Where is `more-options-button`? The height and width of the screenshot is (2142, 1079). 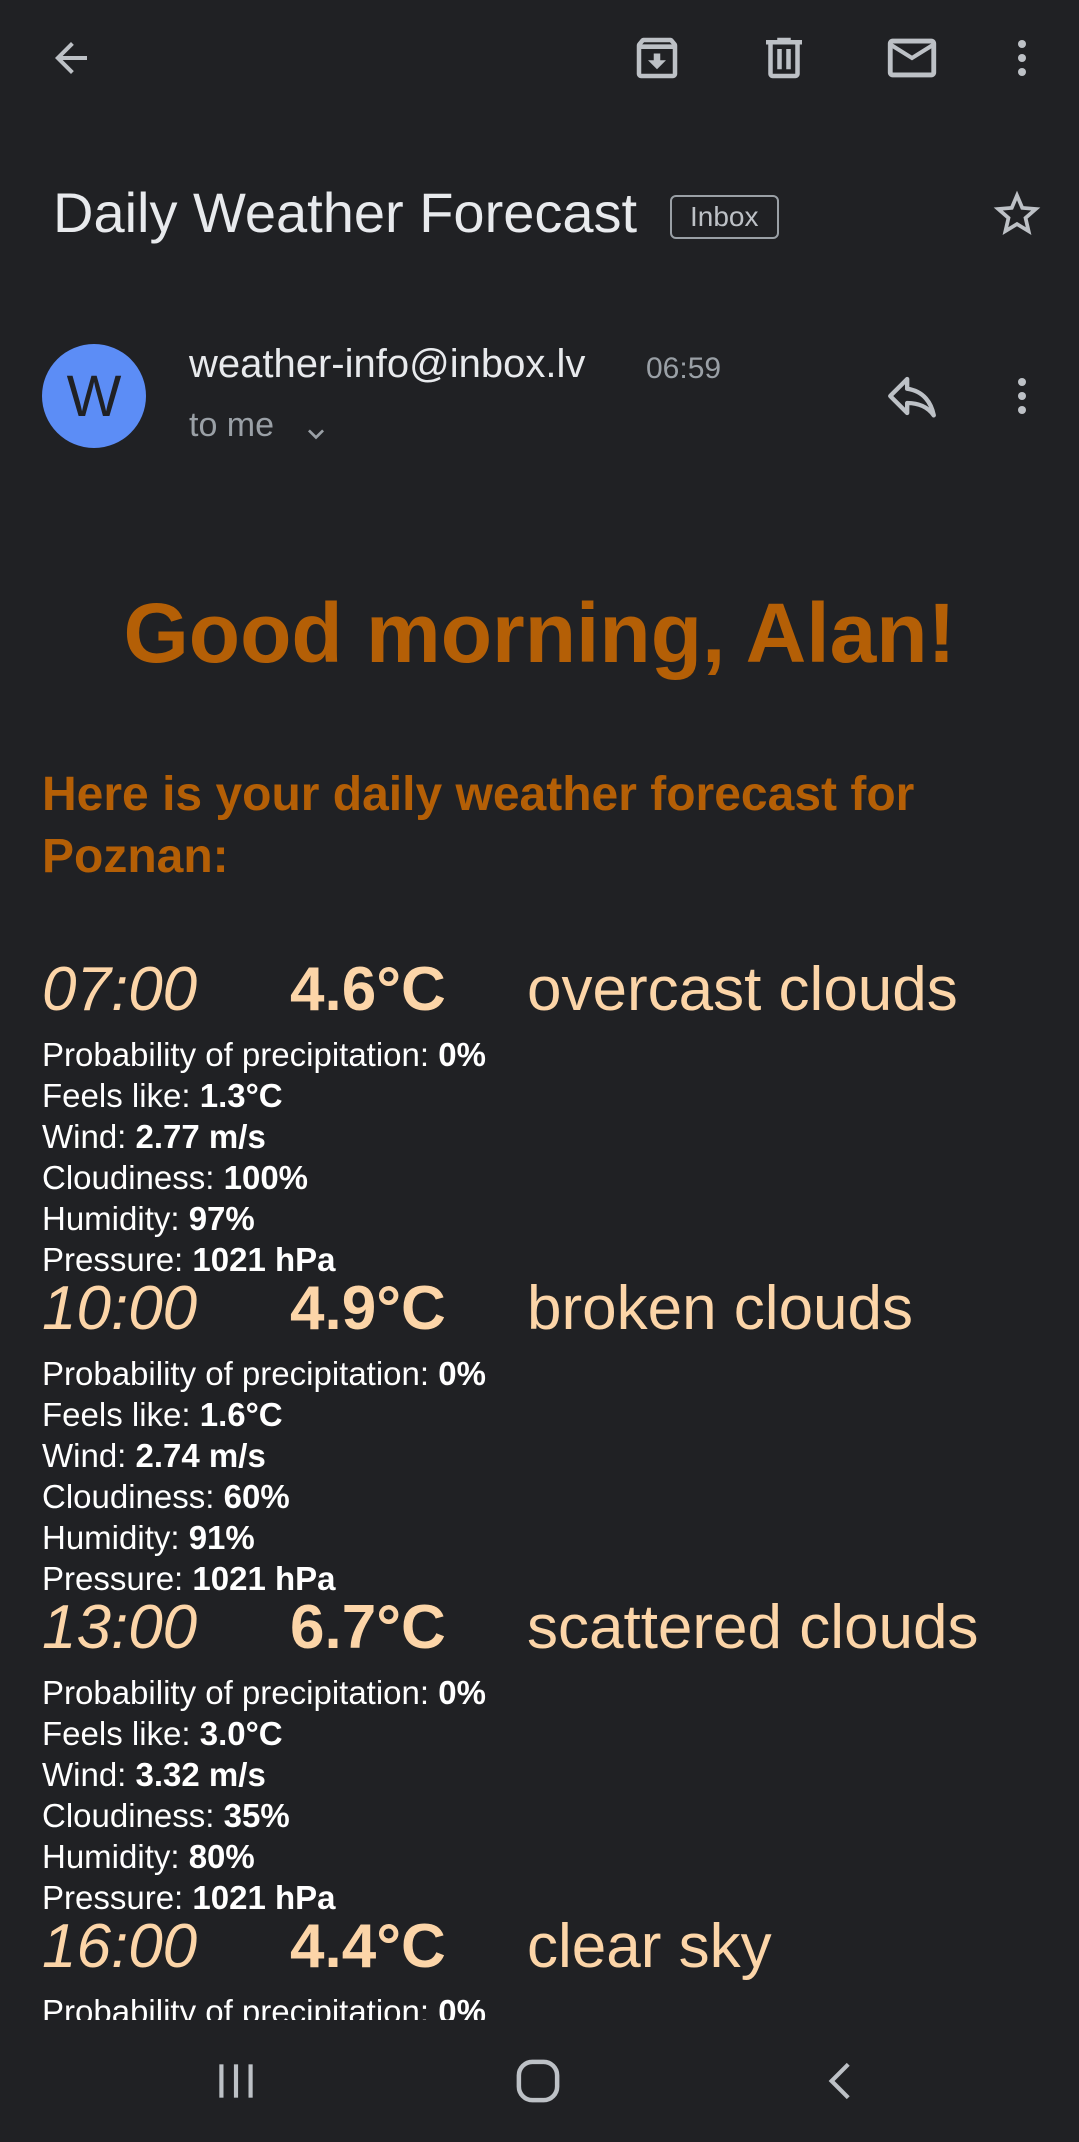 more-options-button is located at coordinates (1022, 58).